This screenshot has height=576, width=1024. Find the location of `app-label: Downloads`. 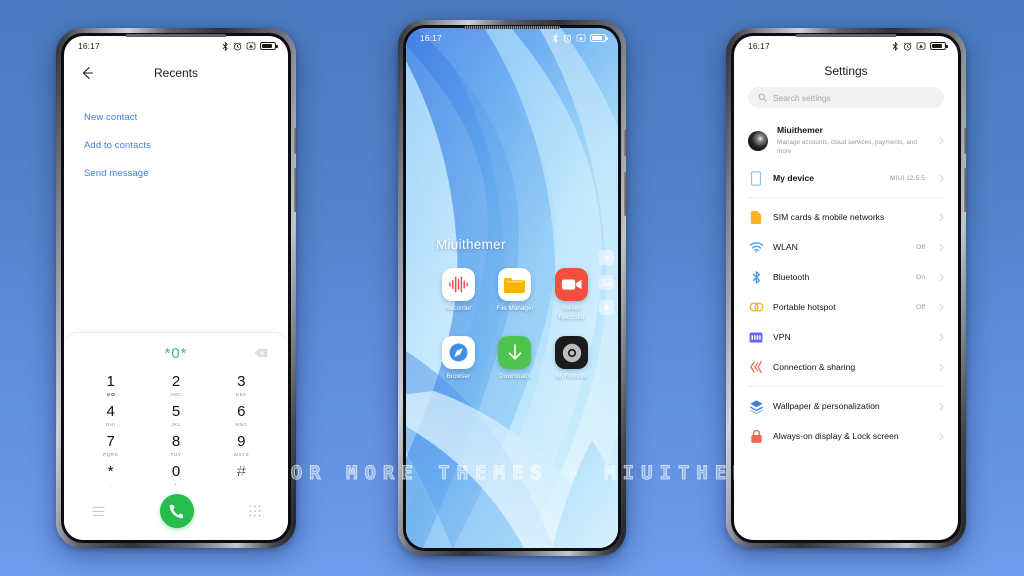

app-label: Downloads is located at coordinates (515, 377).